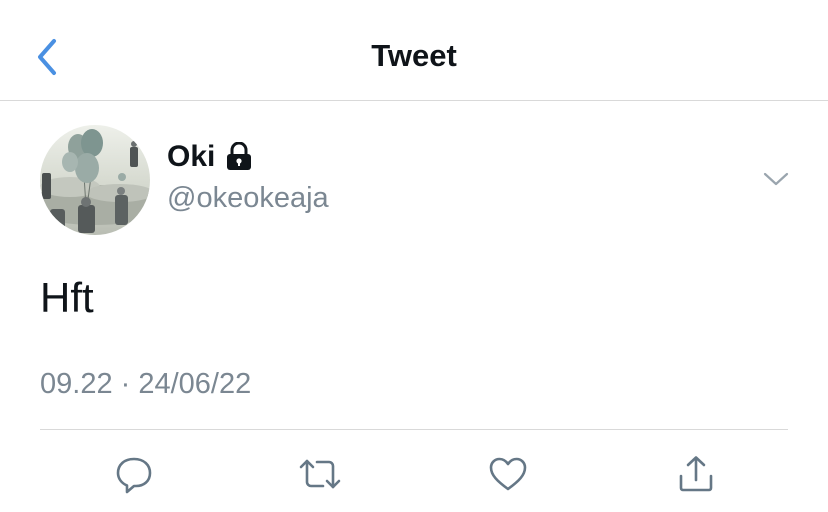 Image resolution: width=828 pixels, height=512 pixels. Describe the element at coordinates (414, 429) in the screenshot. I see `divider` at that location.